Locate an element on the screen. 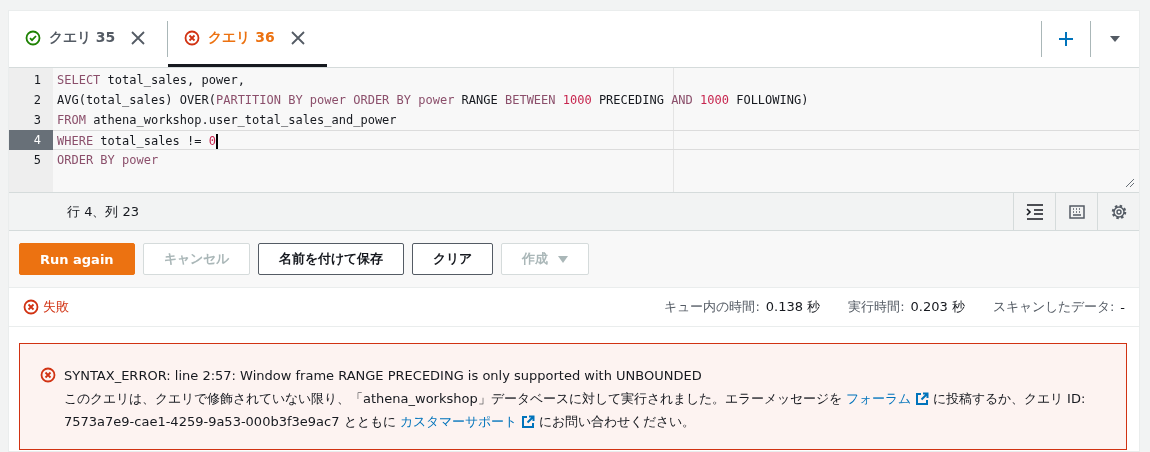 The width and height of the screenshot is (1150, 452). plus-icon is located at coordinates (1066, 39).